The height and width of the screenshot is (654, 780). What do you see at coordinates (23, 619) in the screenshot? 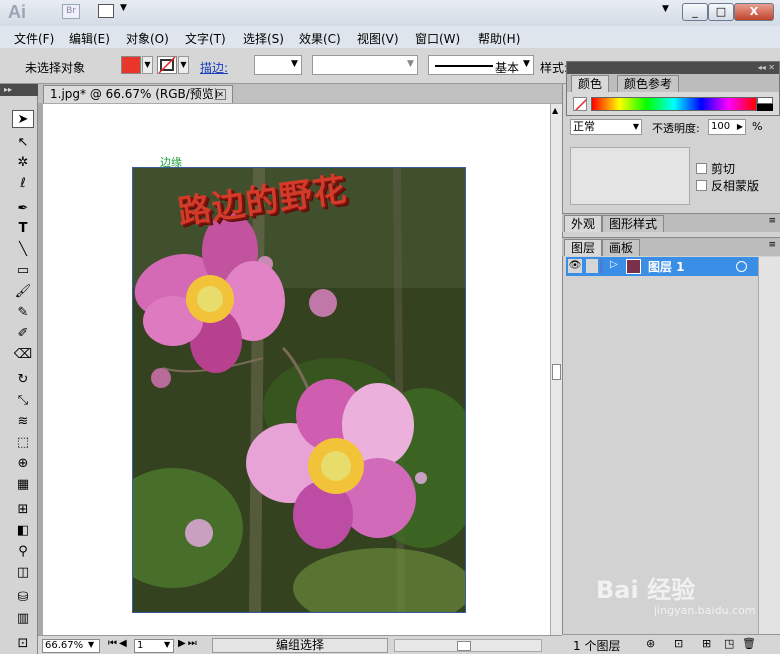
I see `column-graph-tool-icon: ▥` at bounding box center [23, 619].